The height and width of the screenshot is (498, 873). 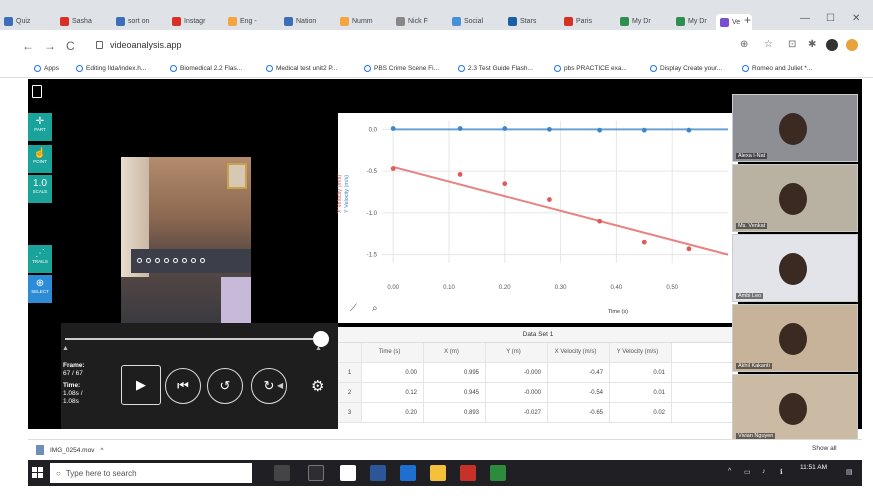 I want to click on scale-tool: 1.0 SCALE, so click(x=40, y=189).